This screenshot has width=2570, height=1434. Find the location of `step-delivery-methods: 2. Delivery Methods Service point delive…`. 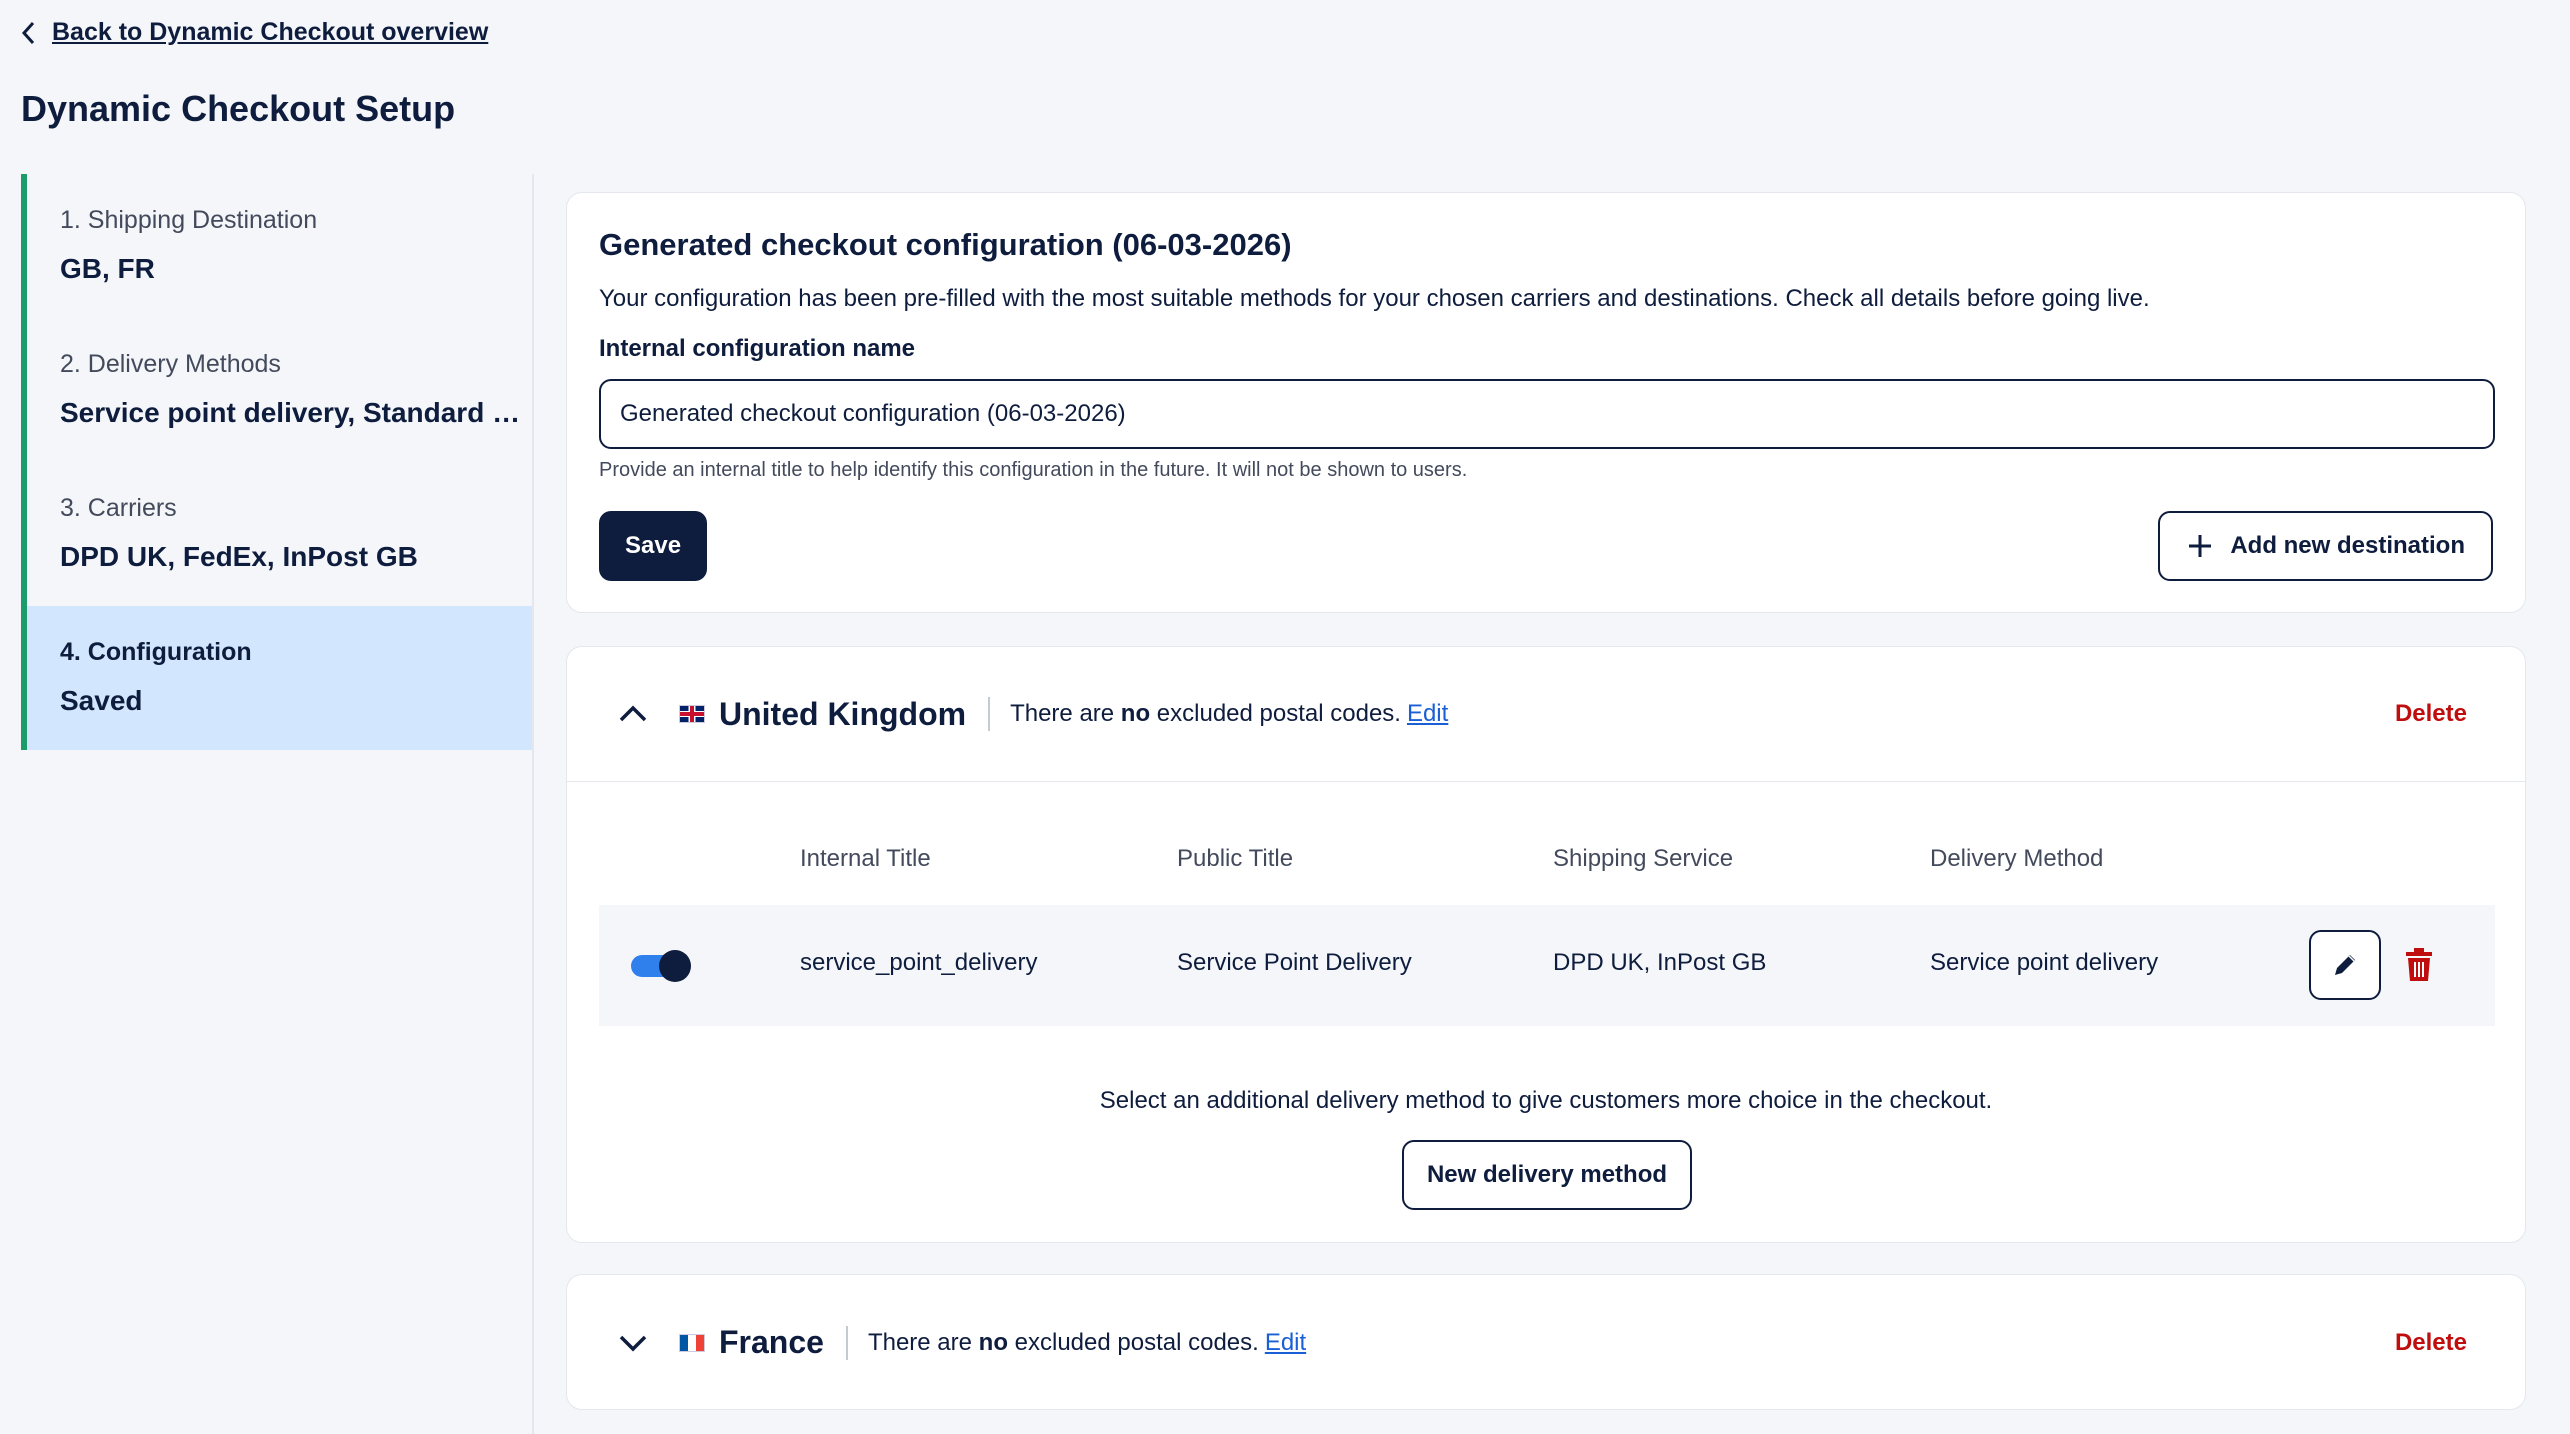

step-delivery-methods: 2. Delivery Methods Service point delive… is located at coordinates (276, 390).